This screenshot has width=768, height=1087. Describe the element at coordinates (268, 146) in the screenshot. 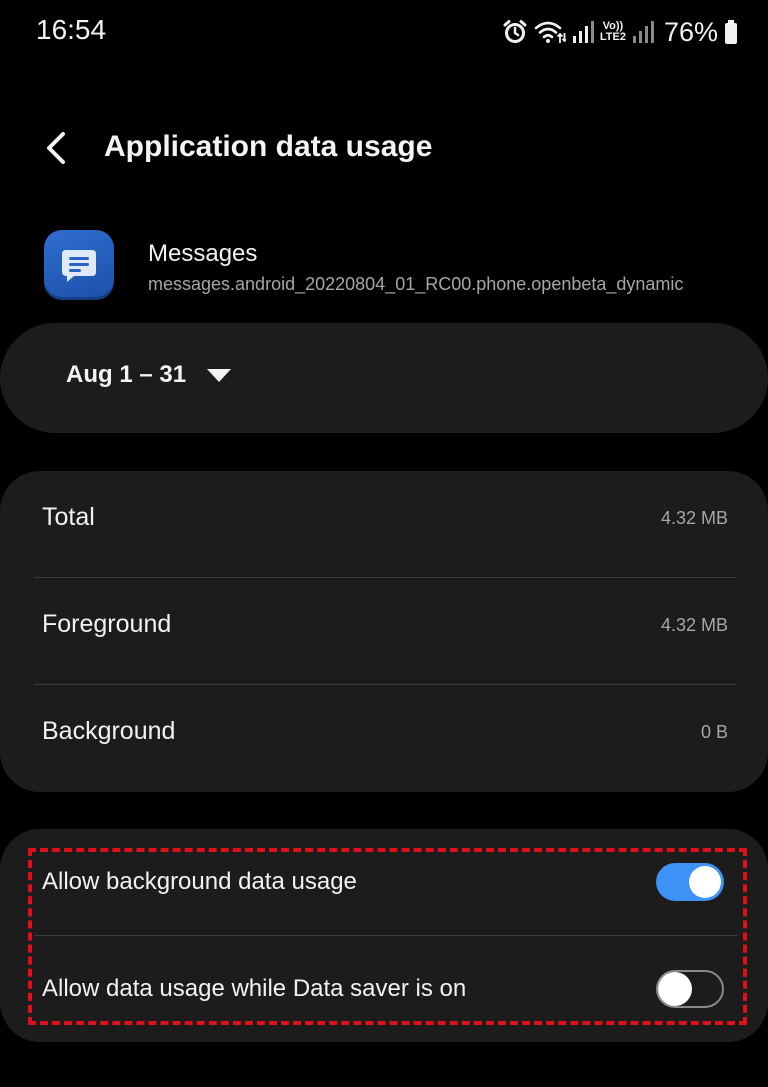

I see `page-title: Application data usage` at that location.